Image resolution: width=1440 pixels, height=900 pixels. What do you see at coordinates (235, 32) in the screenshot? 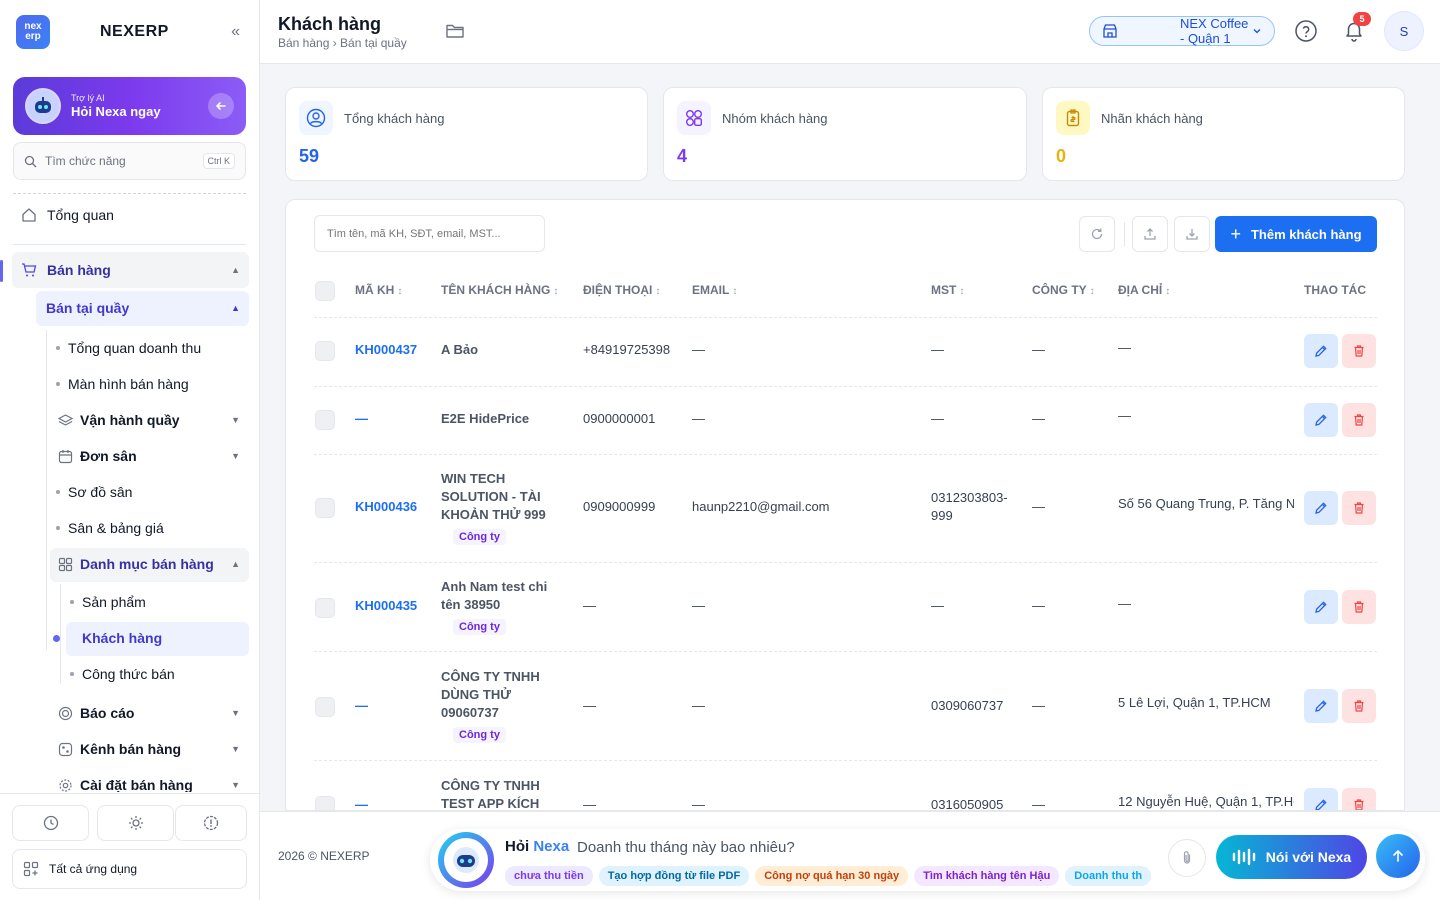
I see `collapse-sidebar-icon: «` at bounding box center [235, 32].